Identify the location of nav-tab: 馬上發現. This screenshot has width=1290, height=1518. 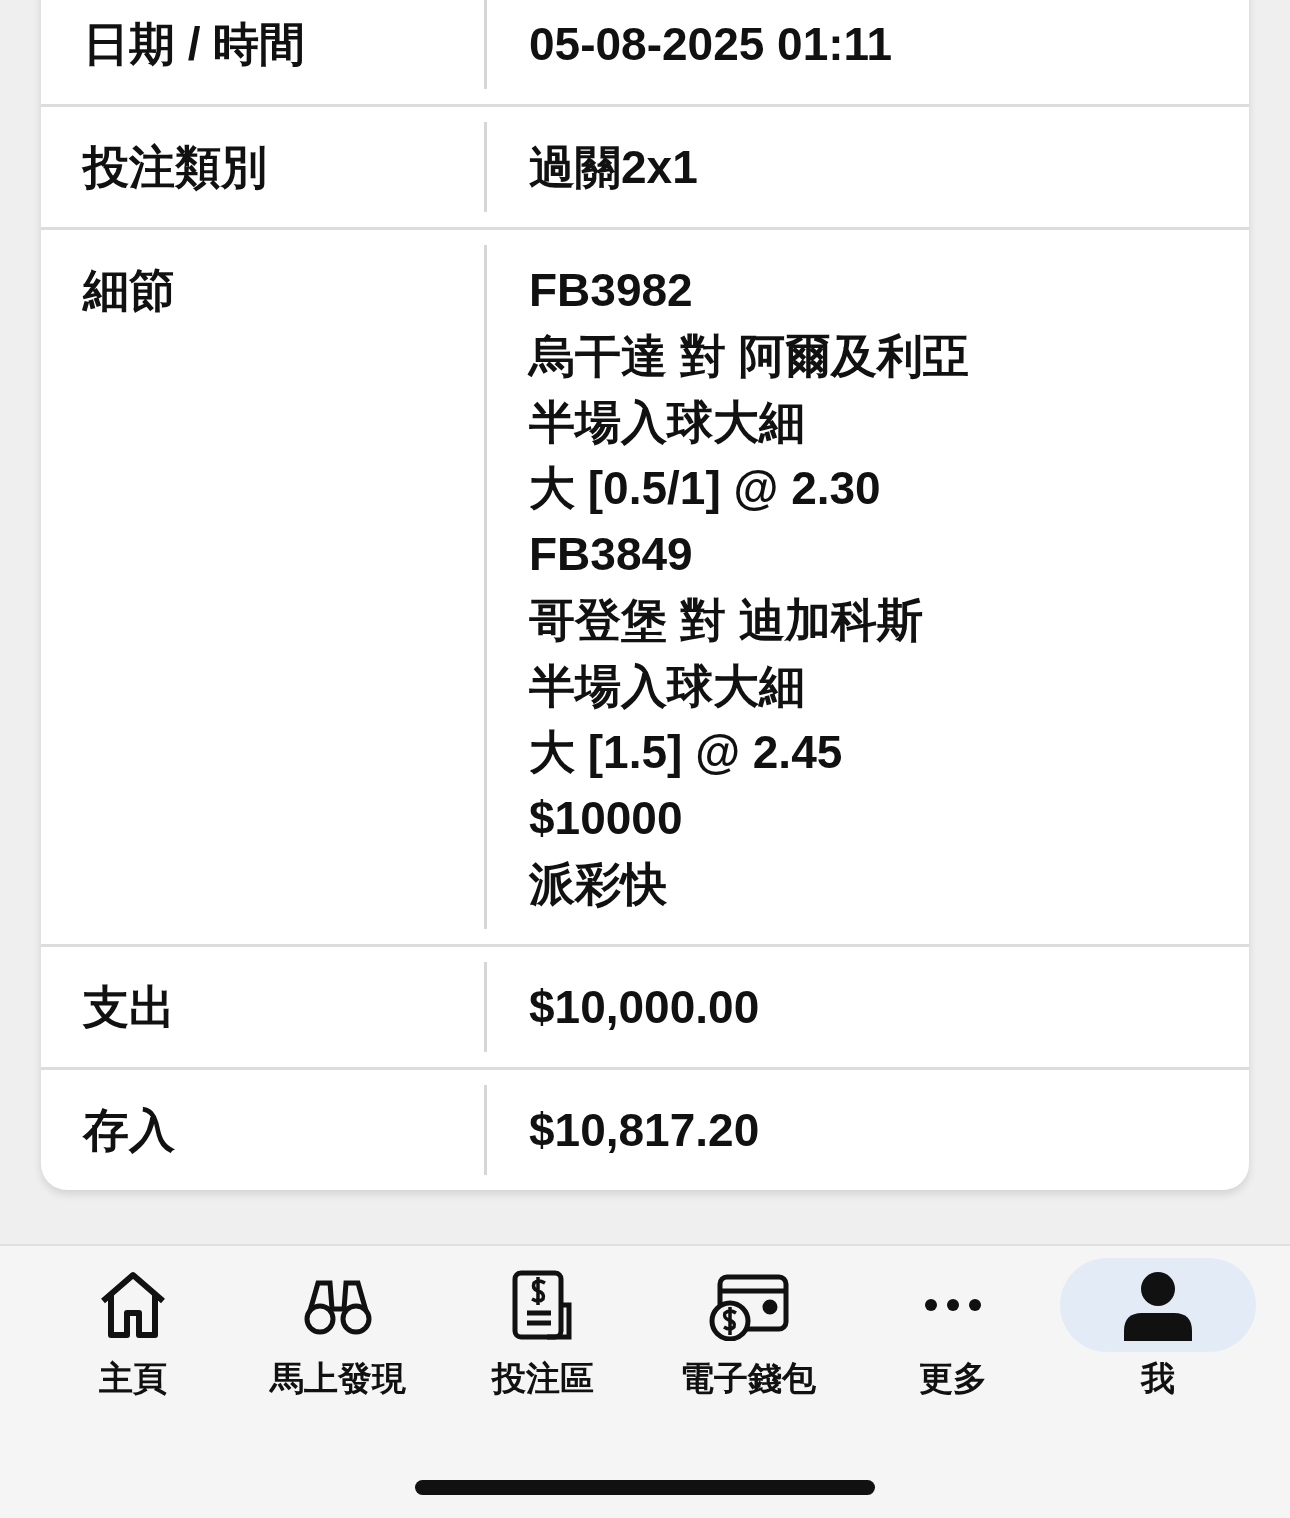
(337, 1388).